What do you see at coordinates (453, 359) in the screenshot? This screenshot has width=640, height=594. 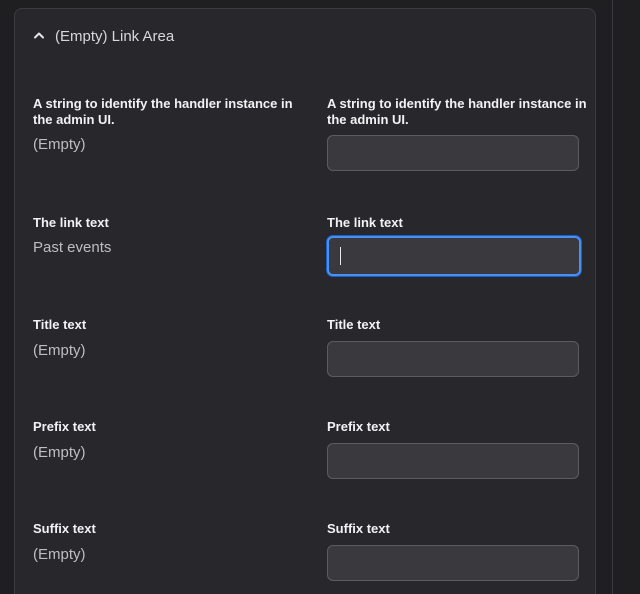 I see `title-text-input` at bounding box center [453, 359].